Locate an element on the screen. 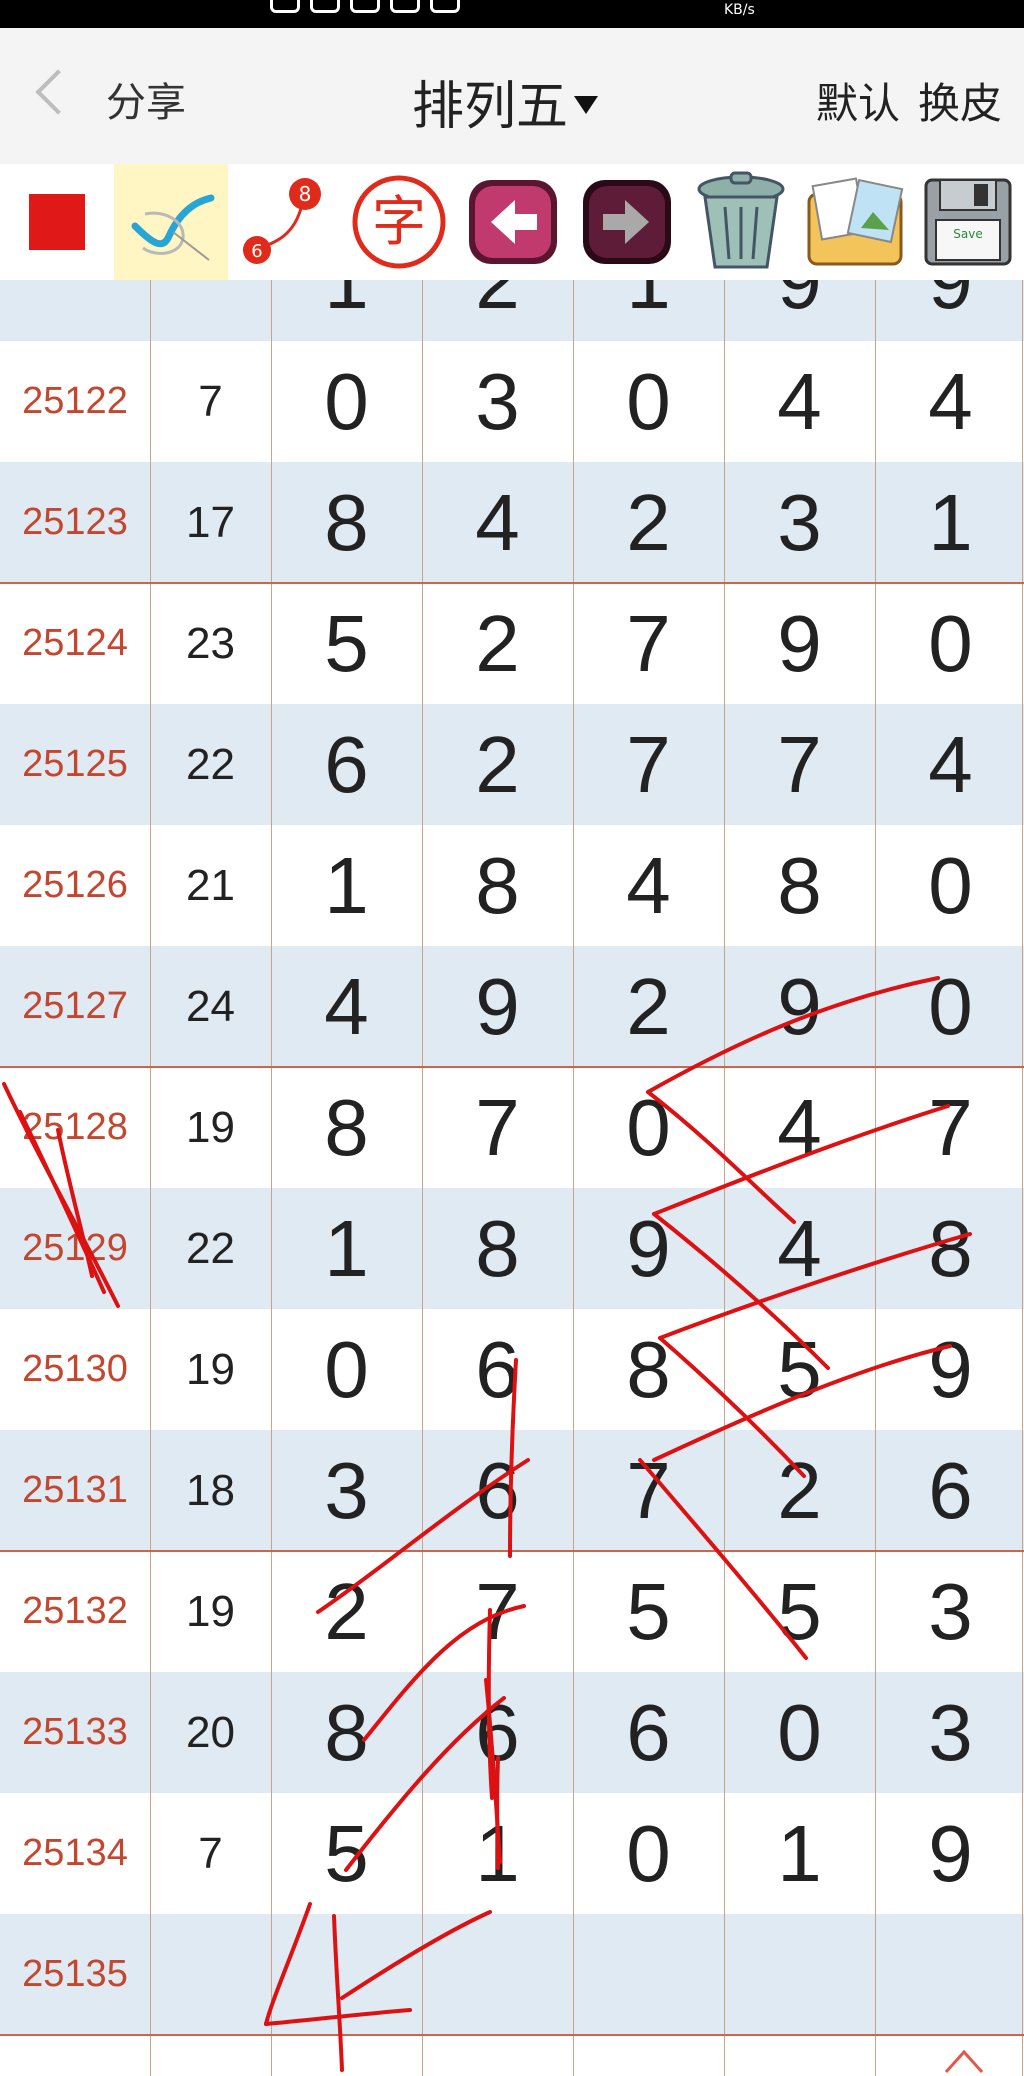  period-cell: 25132 is located at coordinates (75, 1611).